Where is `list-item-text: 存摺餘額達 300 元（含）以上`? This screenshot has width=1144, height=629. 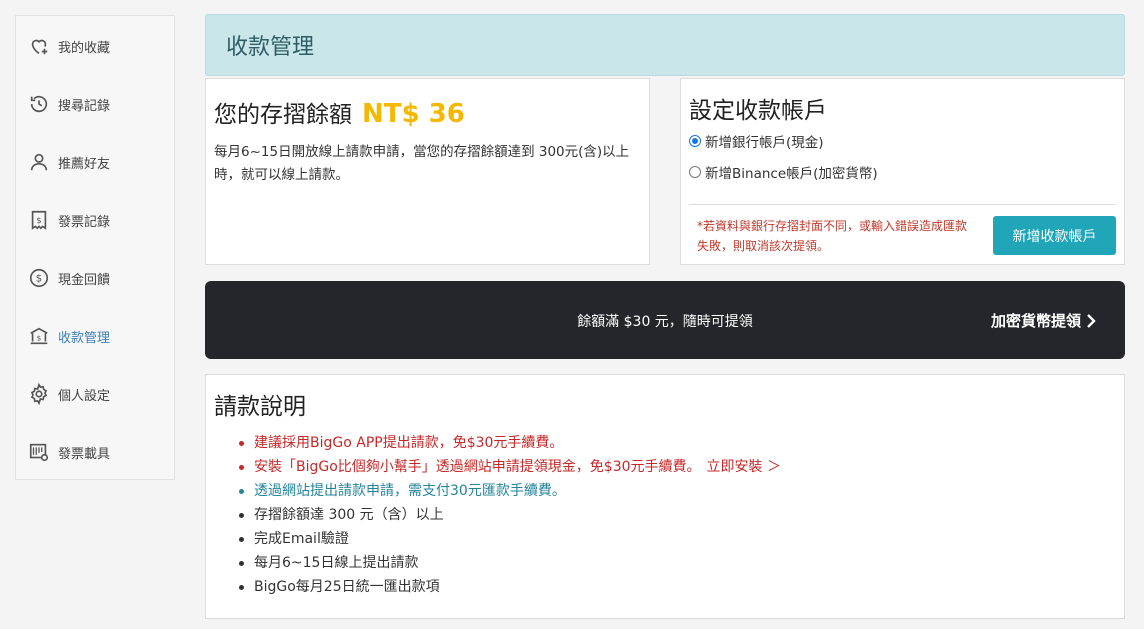 list-item-text: 存摺餘額達 300 元（含）以上 is located at coordinates (349, 515).